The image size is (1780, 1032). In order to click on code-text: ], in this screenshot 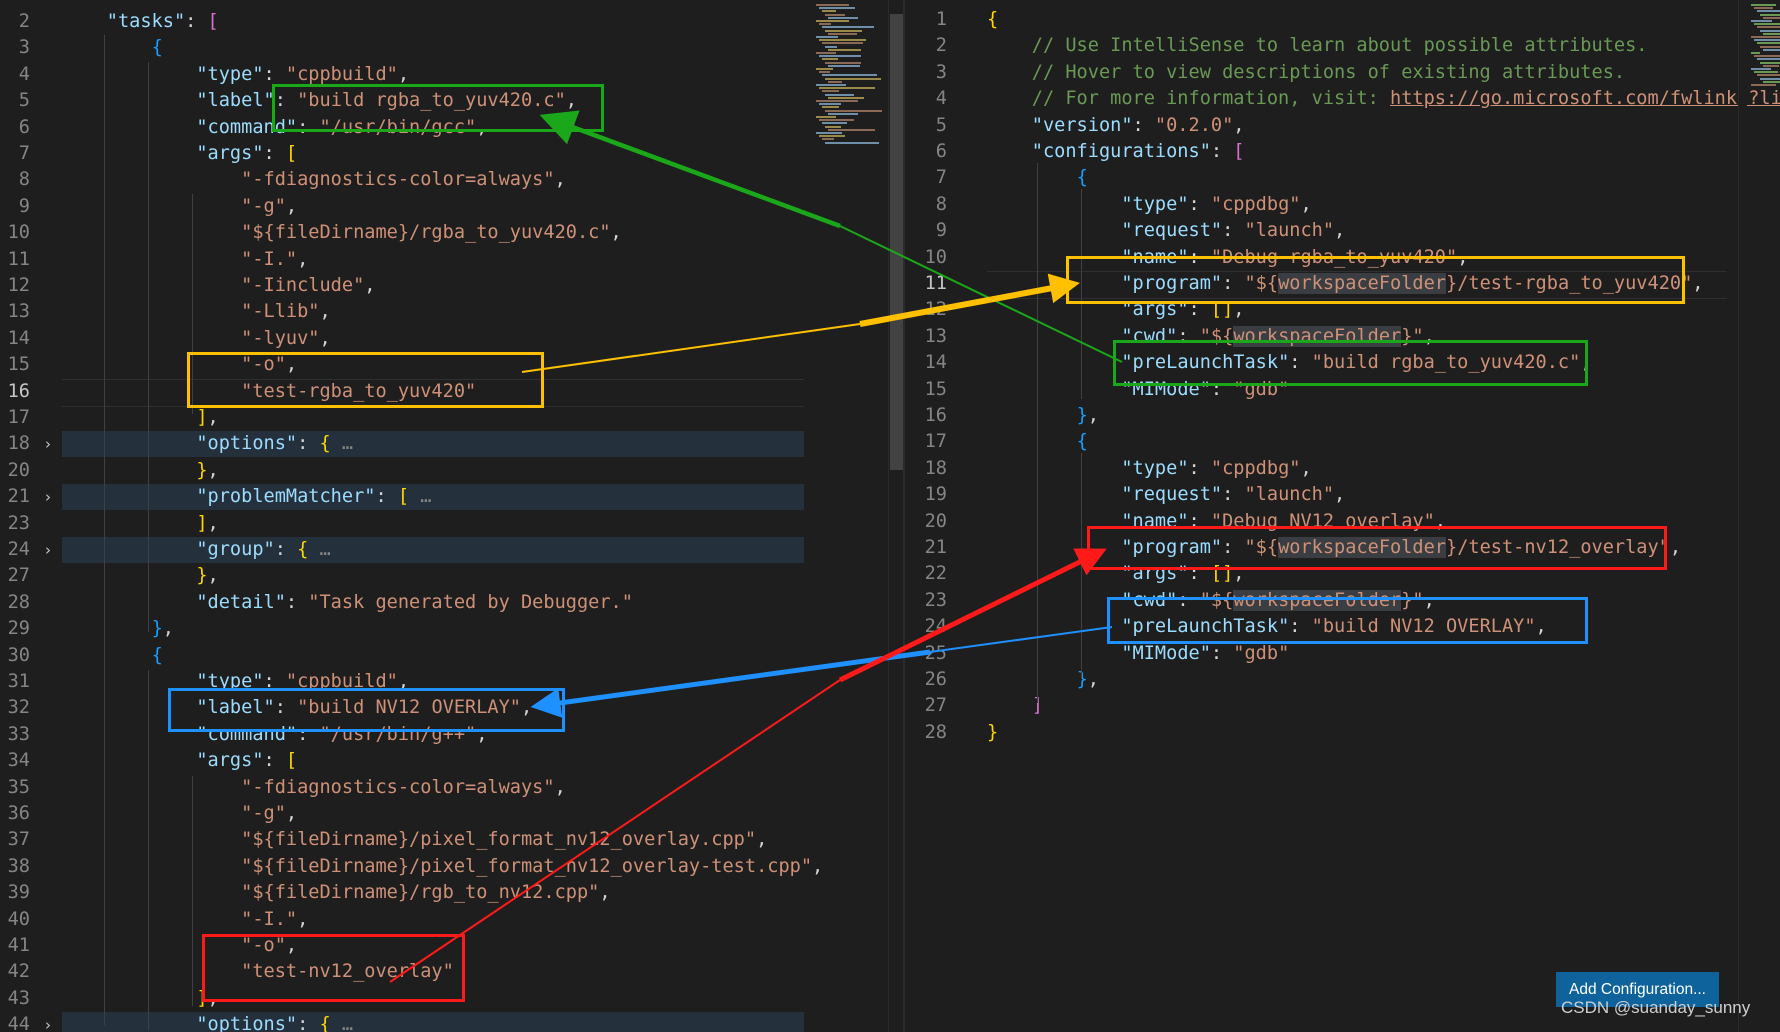, I will do `click(140, 418)`.